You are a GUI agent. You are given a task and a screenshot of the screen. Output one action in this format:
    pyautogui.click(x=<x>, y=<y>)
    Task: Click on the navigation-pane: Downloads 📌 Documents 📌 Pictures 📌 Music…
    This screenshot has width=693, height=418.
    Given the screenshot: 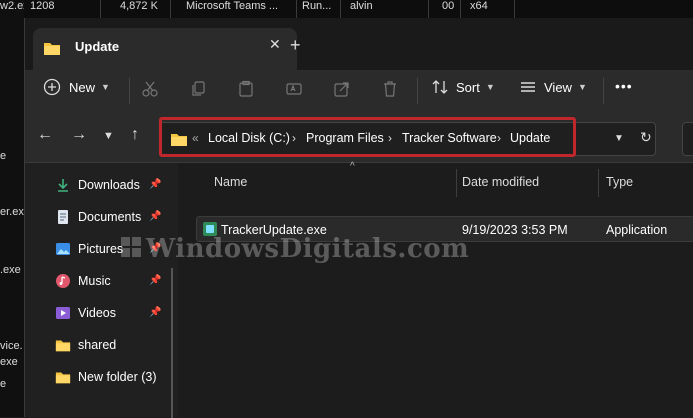 What is the action you would take?
    pyautogui.click(x=101, y=290)
    